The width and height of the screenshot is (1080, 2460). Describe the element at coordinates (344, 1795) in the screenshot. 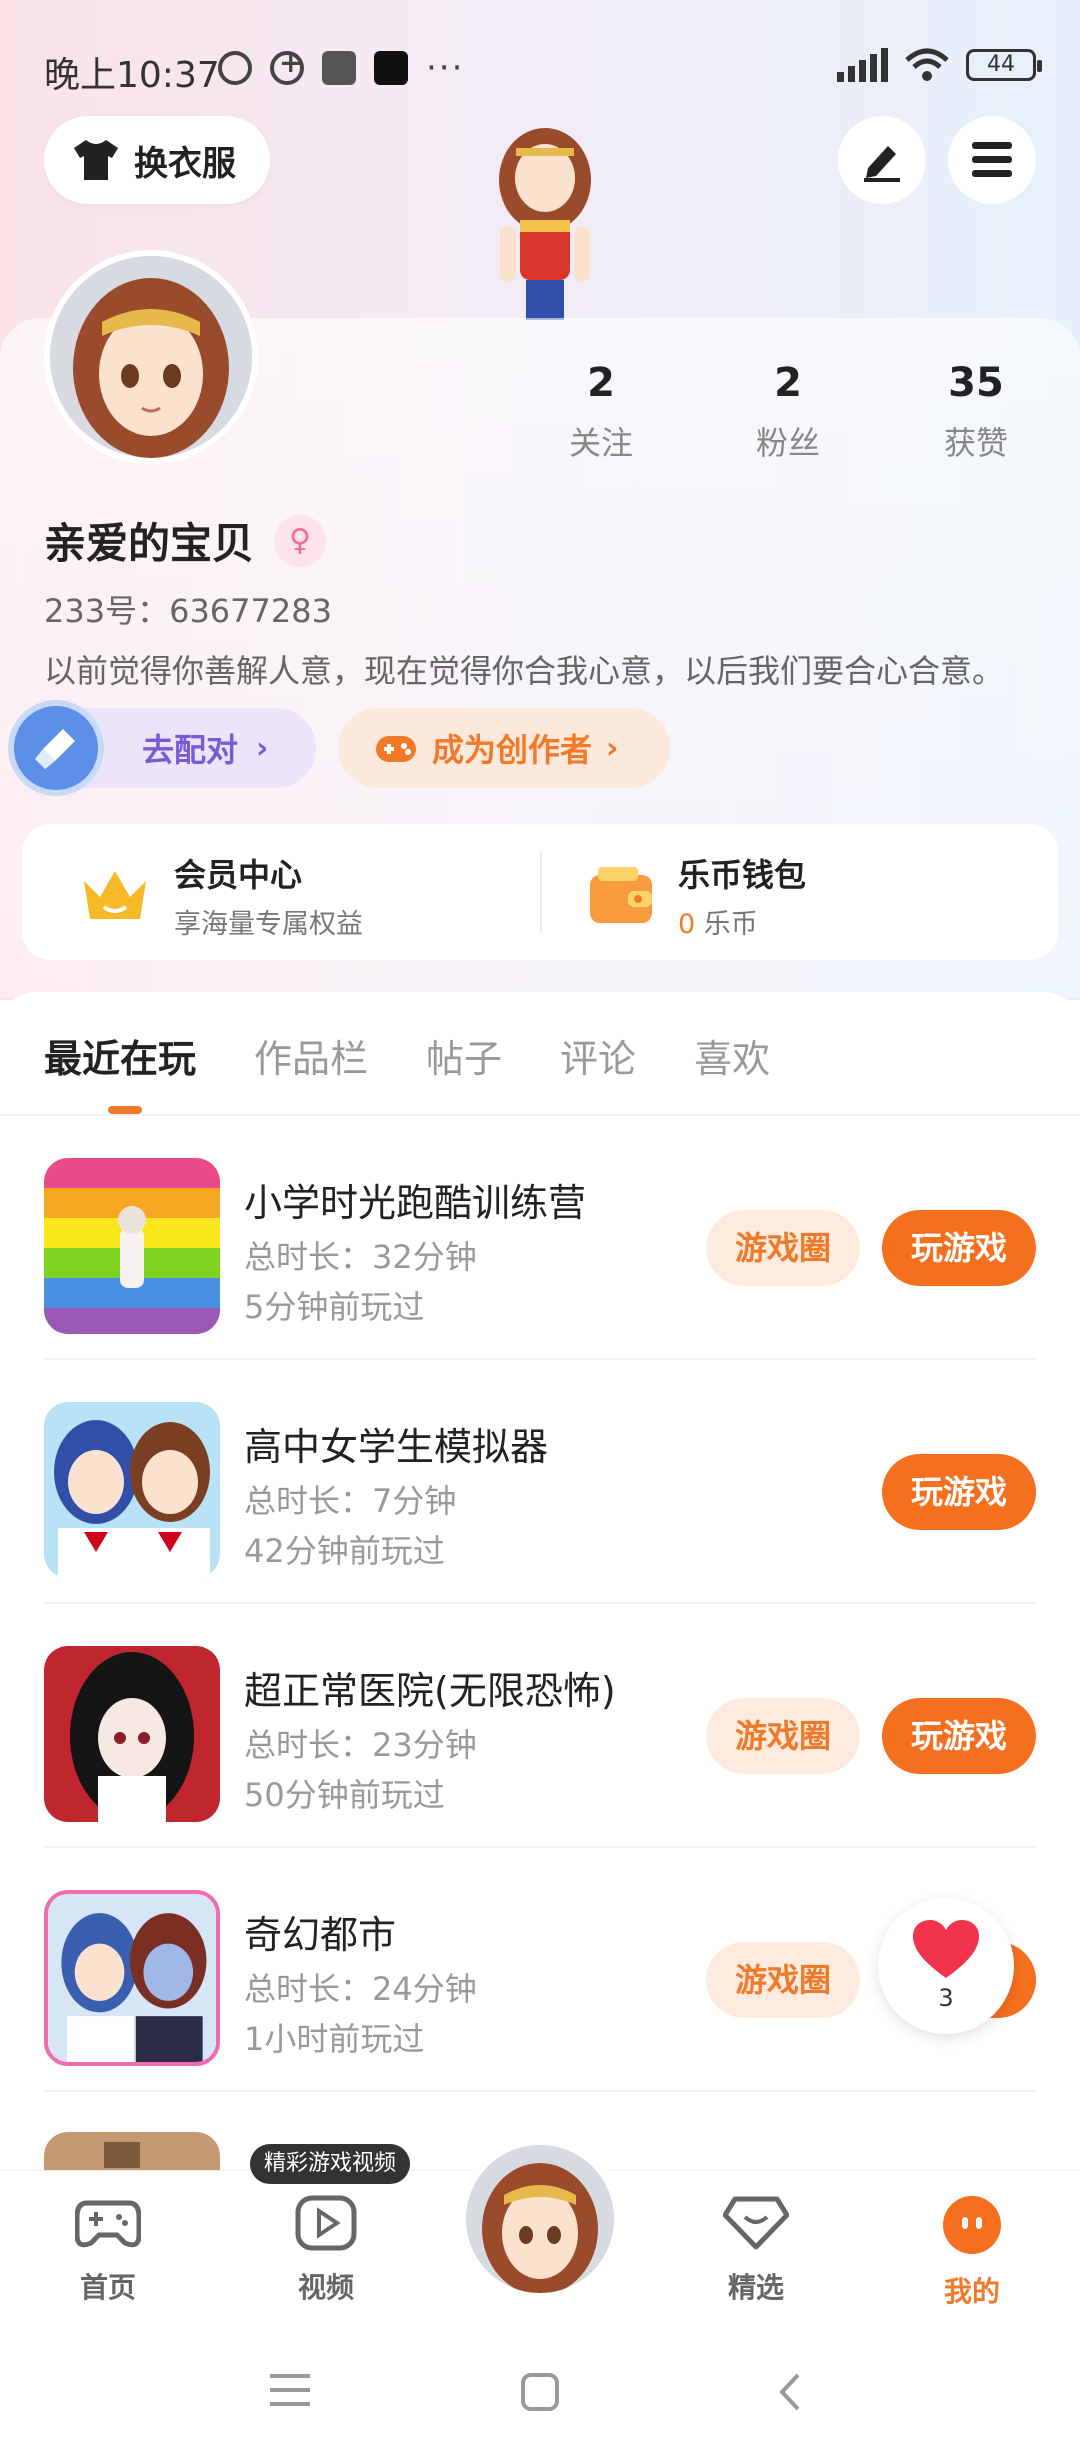

I see `game-last-played: 50分钟前玩过` at that location.